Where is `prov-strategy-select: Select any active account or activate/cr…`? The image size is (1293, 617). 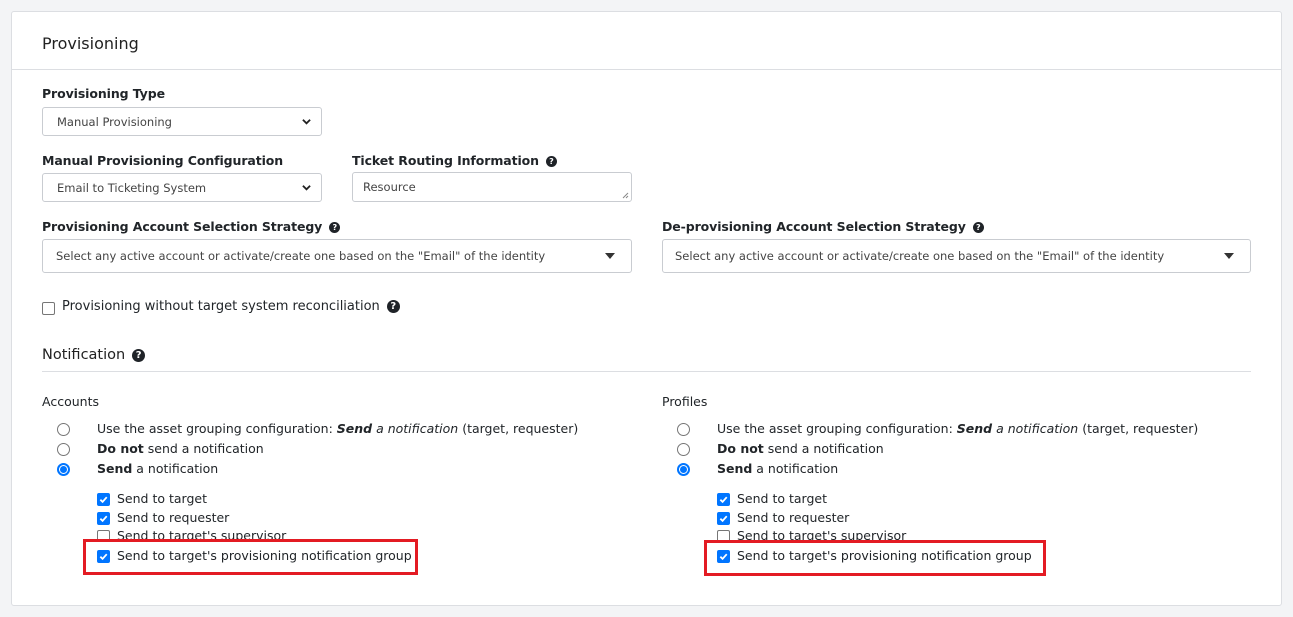 prov-strategy-select: Select any active account or activate/cr… is located at coordinates (337, 256).